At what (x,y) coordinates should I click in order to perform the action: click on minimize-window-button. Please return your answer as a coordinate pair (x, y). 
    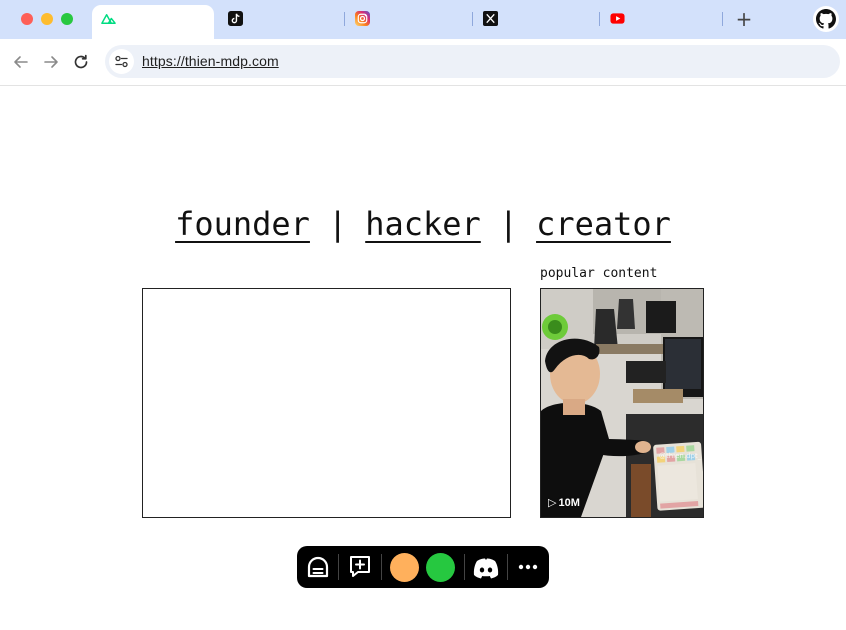
    Looking at the image, I should click on (47, 19).